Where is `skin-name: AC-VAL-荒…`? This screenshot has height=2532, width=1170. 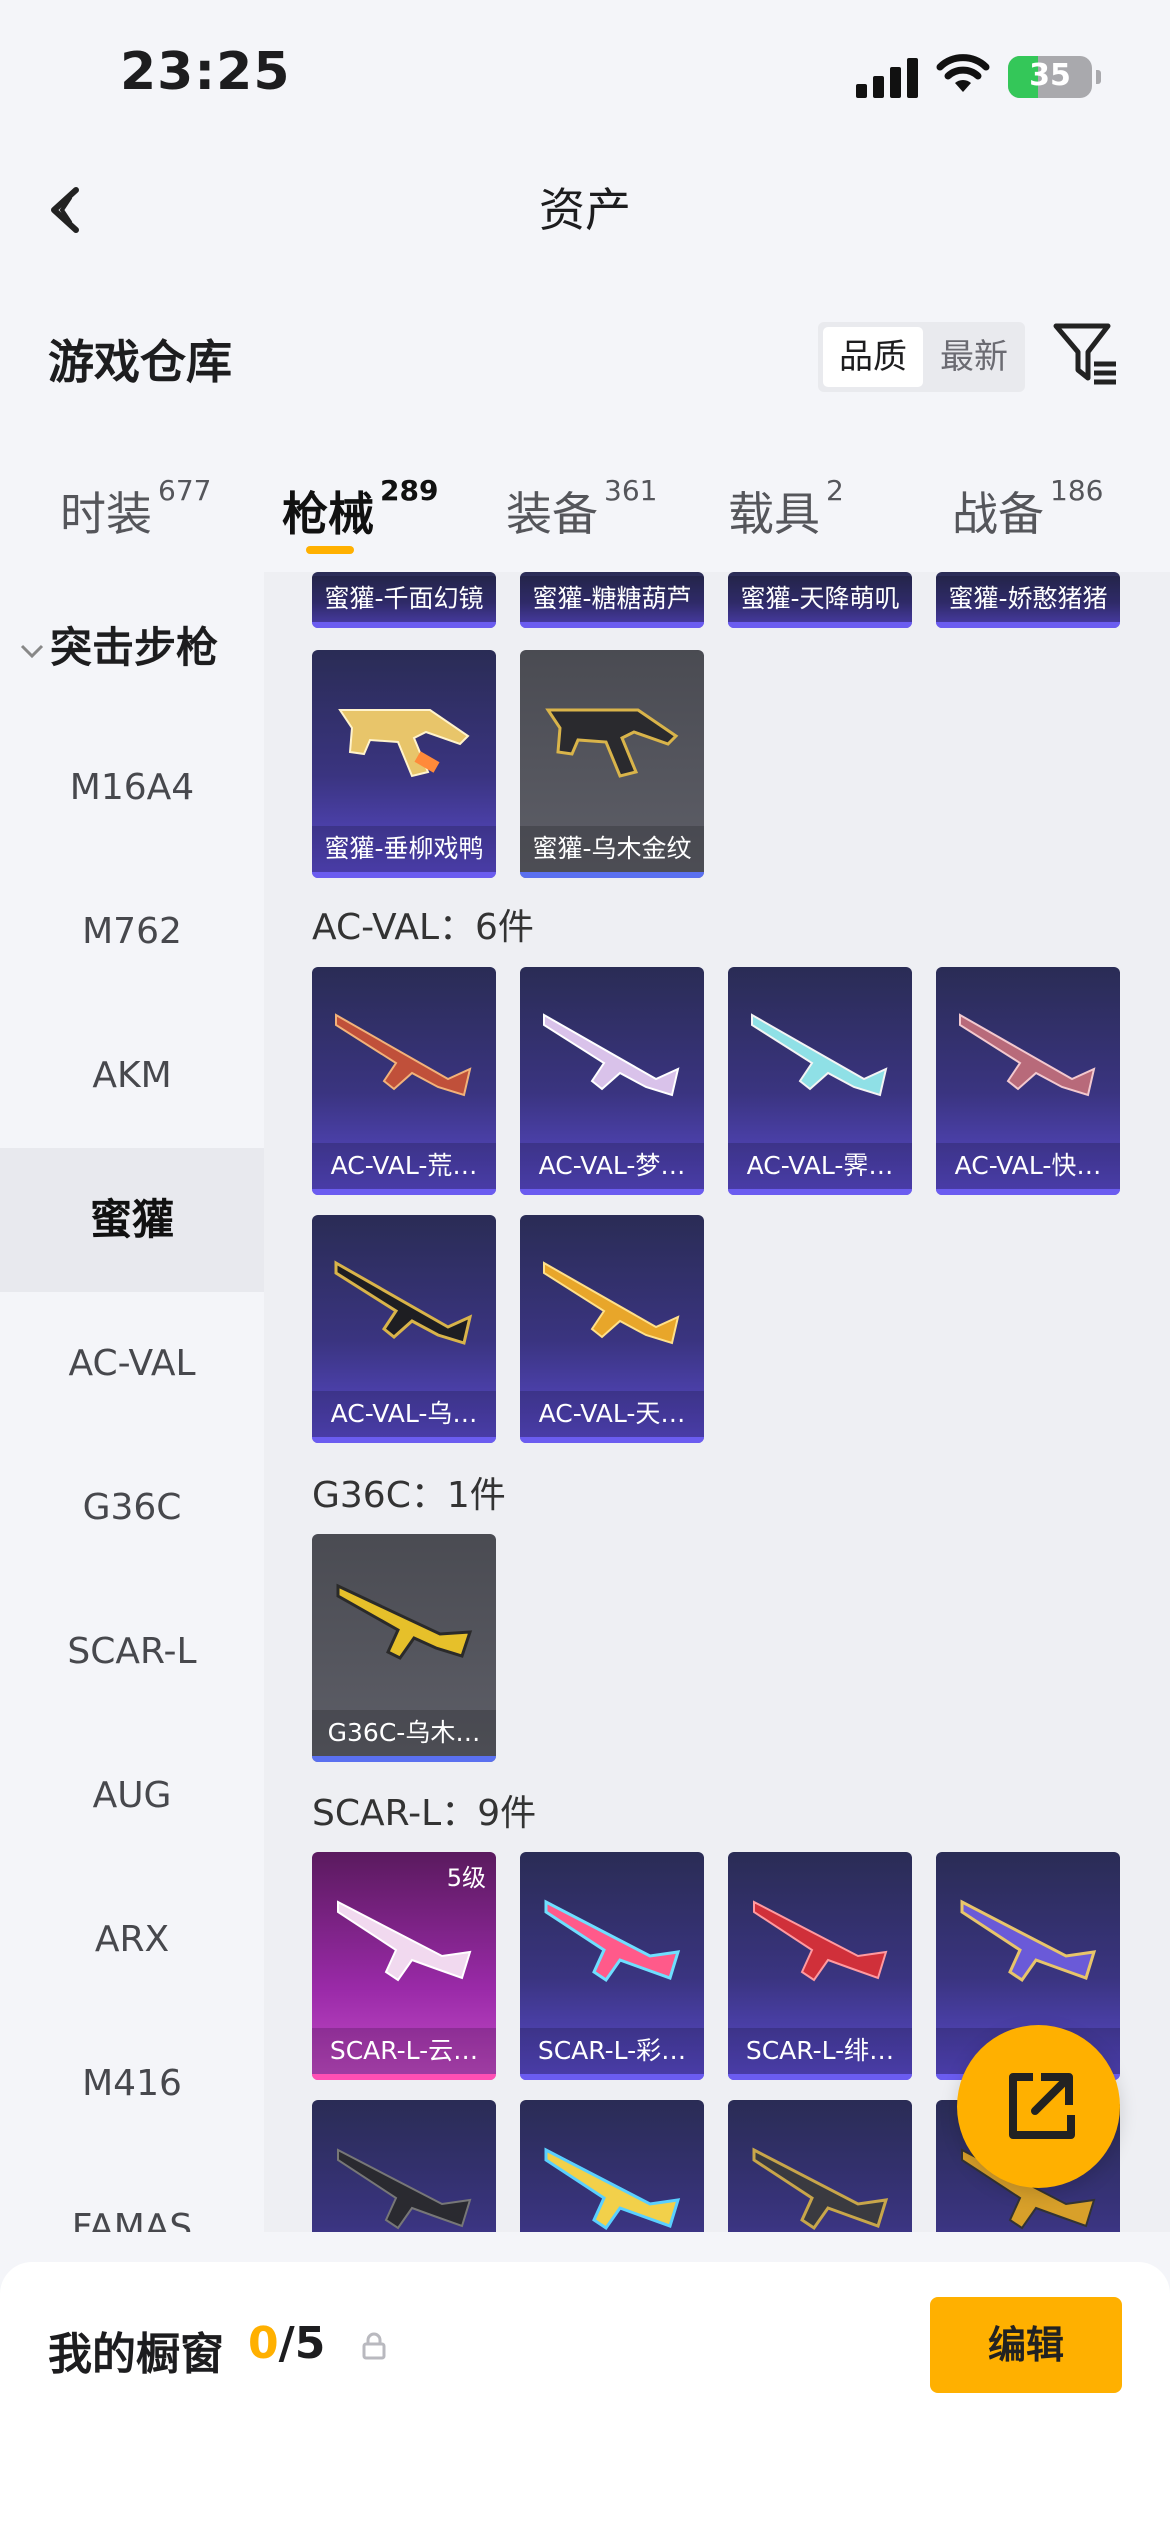 skin-name: AC-VAL-荒… is located at coordinates (404, 1166).